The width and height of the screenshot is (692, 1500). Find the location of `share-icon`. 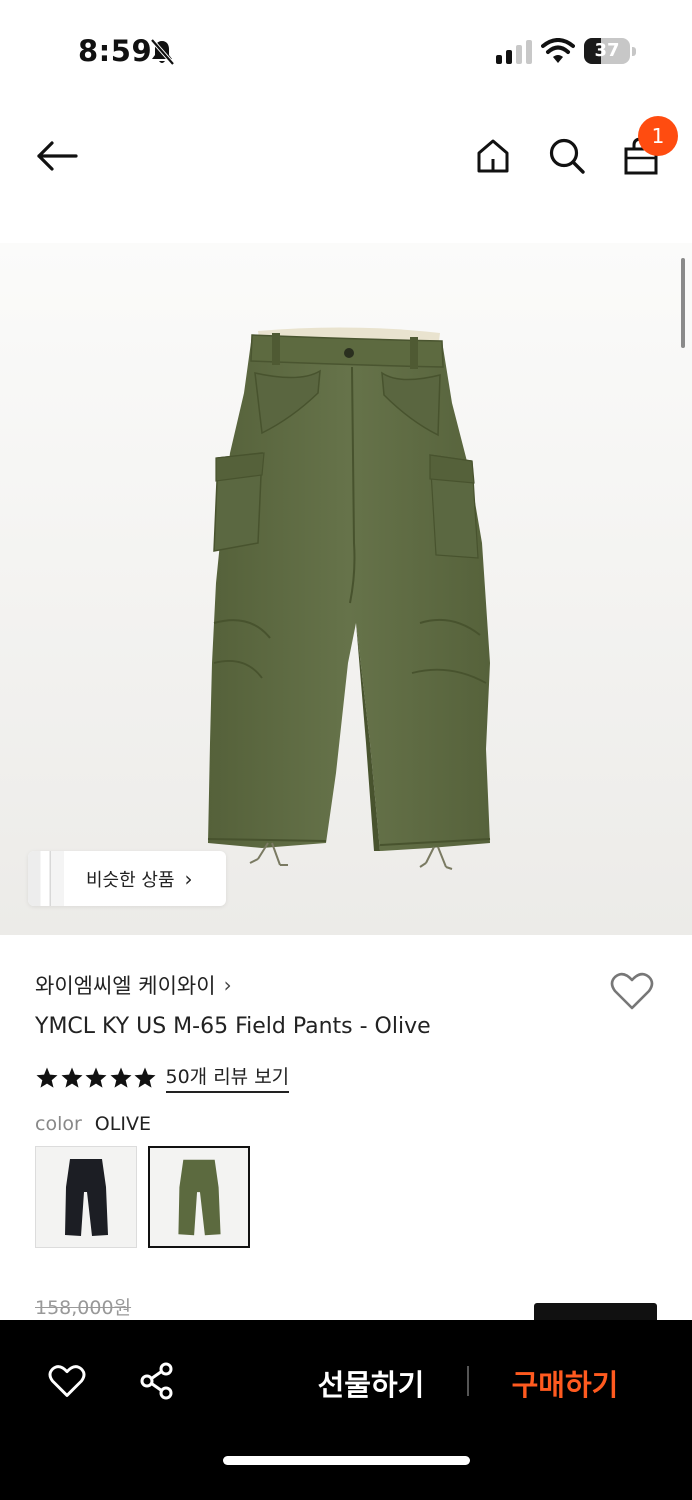

share-icon is located at coordinates (156, 1381).